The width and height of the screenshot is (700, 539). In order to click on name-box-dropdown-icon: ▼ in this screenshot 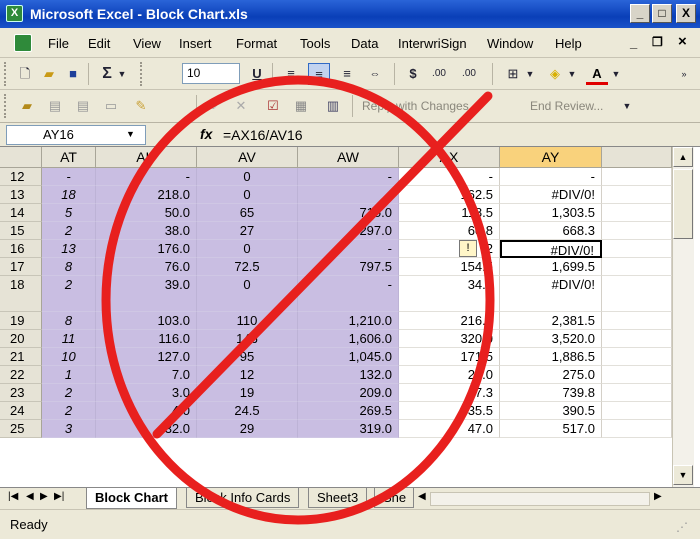, I will do `click(130, 134)`.